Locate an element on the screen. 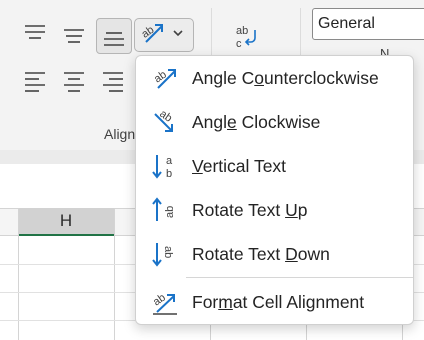 This screenshot has width=424, height=340. rotate-text-down-icon: ab is located at coordinates (165, 254).